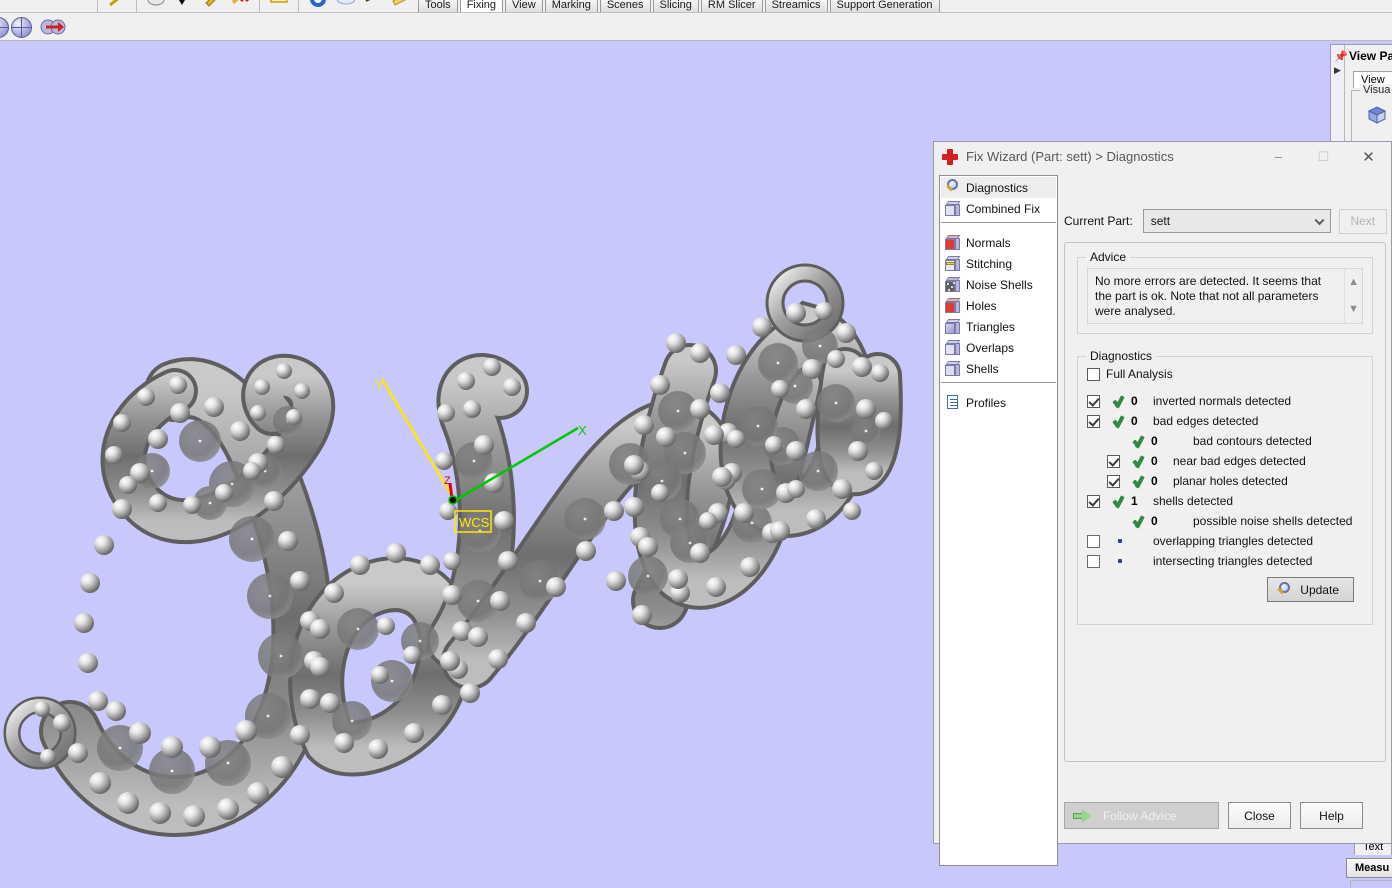  I want to click on row-label: near bad edges detected, so click(1239, 461).